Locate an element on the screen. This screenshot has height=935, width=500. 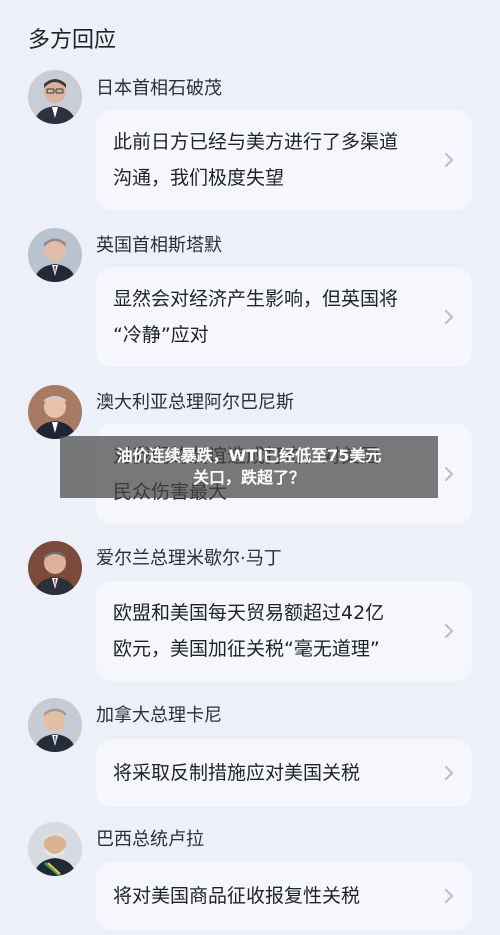
avatar-uk-pm is located at coordinates (55, 255).